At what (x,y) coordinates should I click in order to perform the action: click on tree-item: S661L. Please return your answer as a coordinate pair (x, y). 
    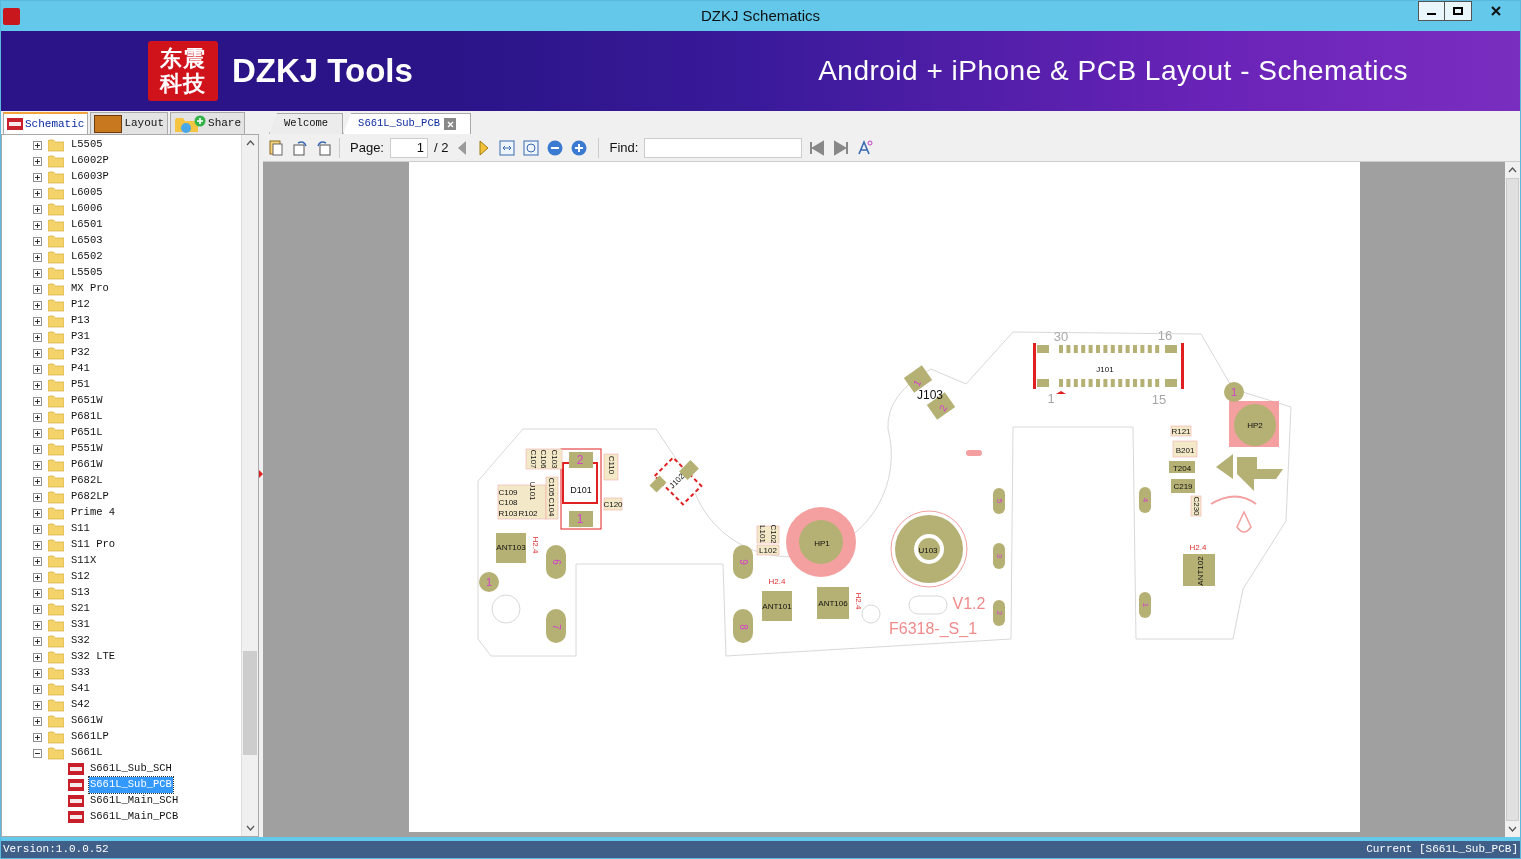
    Looking at the image, I should click on (87, 753).